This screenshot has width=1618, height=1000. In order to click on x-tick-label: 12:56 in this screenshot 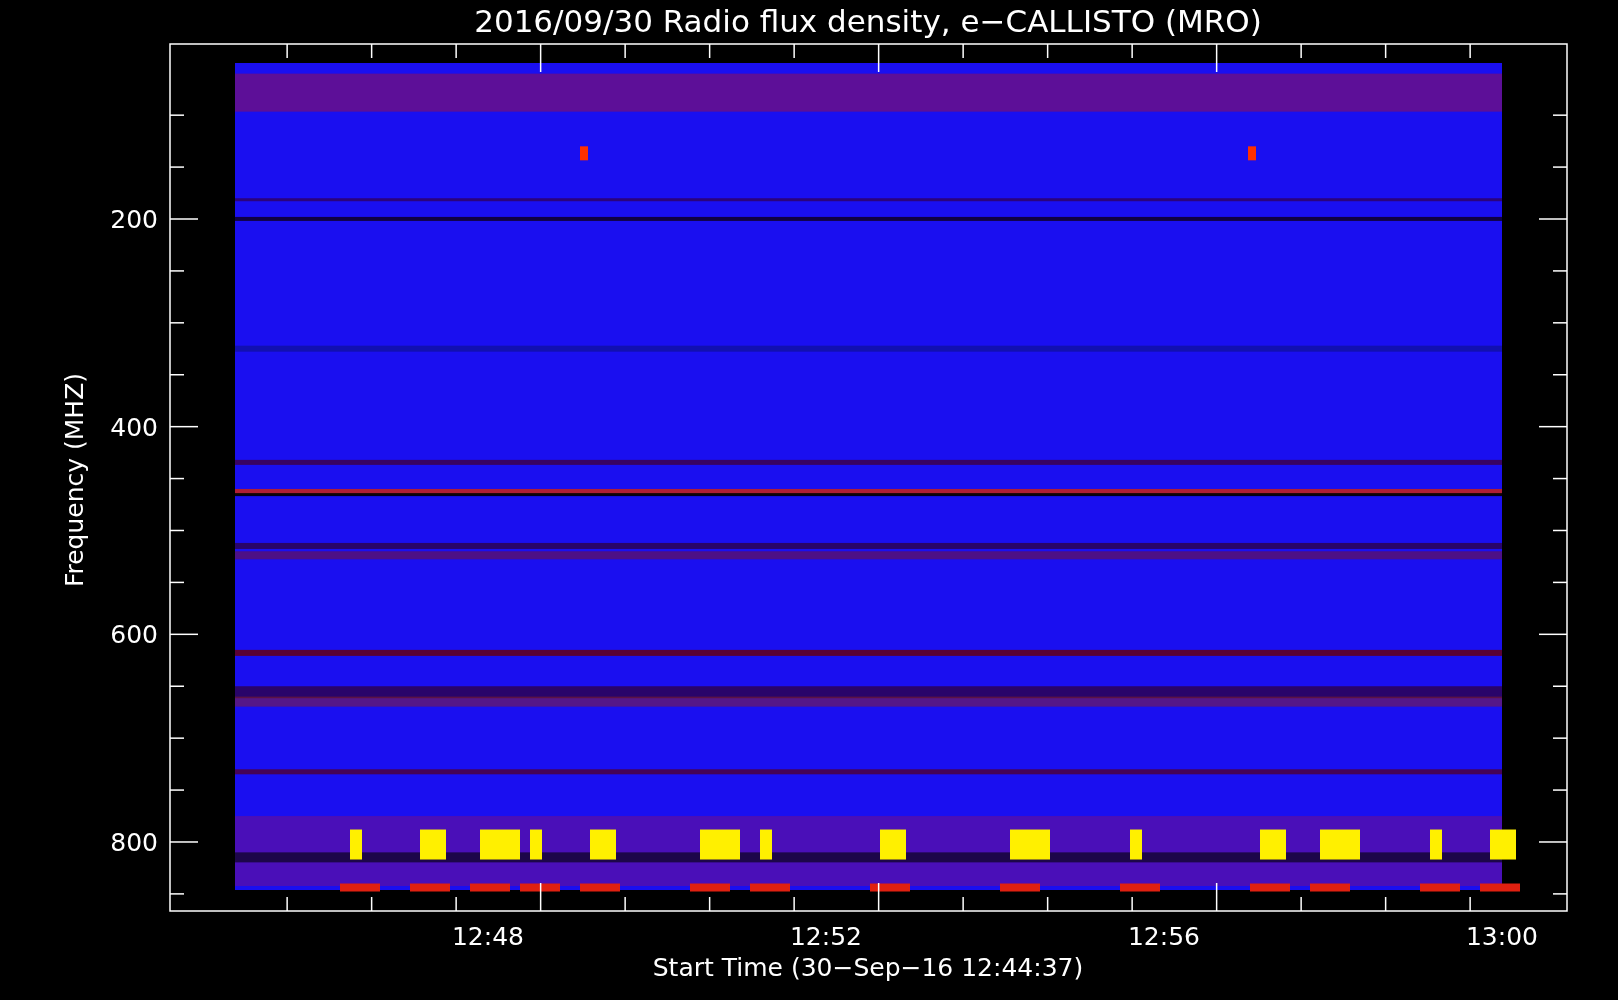, I will do `click(1164, 936)`.